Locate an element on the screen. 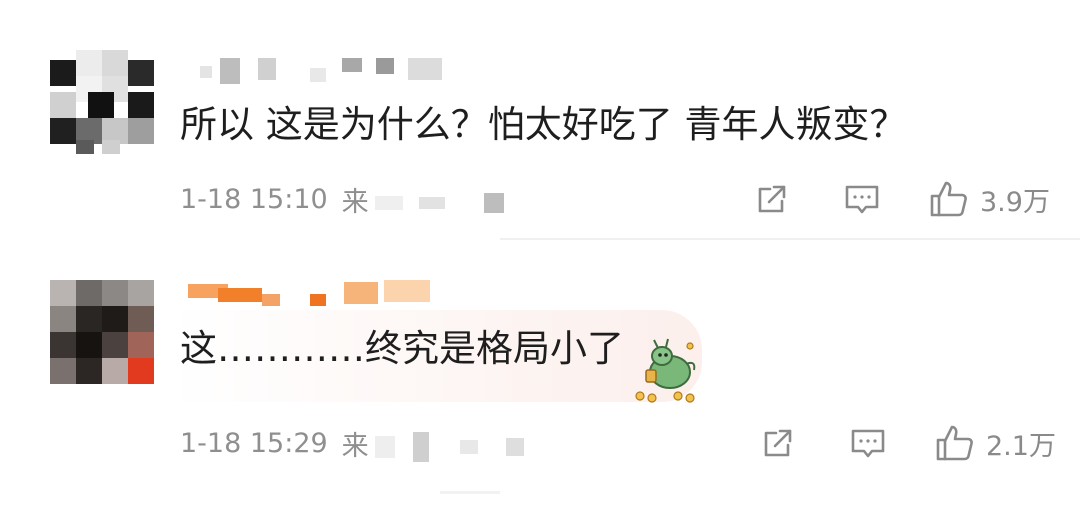  action-bar: 3.9万 is located at coordinates (912, 199).